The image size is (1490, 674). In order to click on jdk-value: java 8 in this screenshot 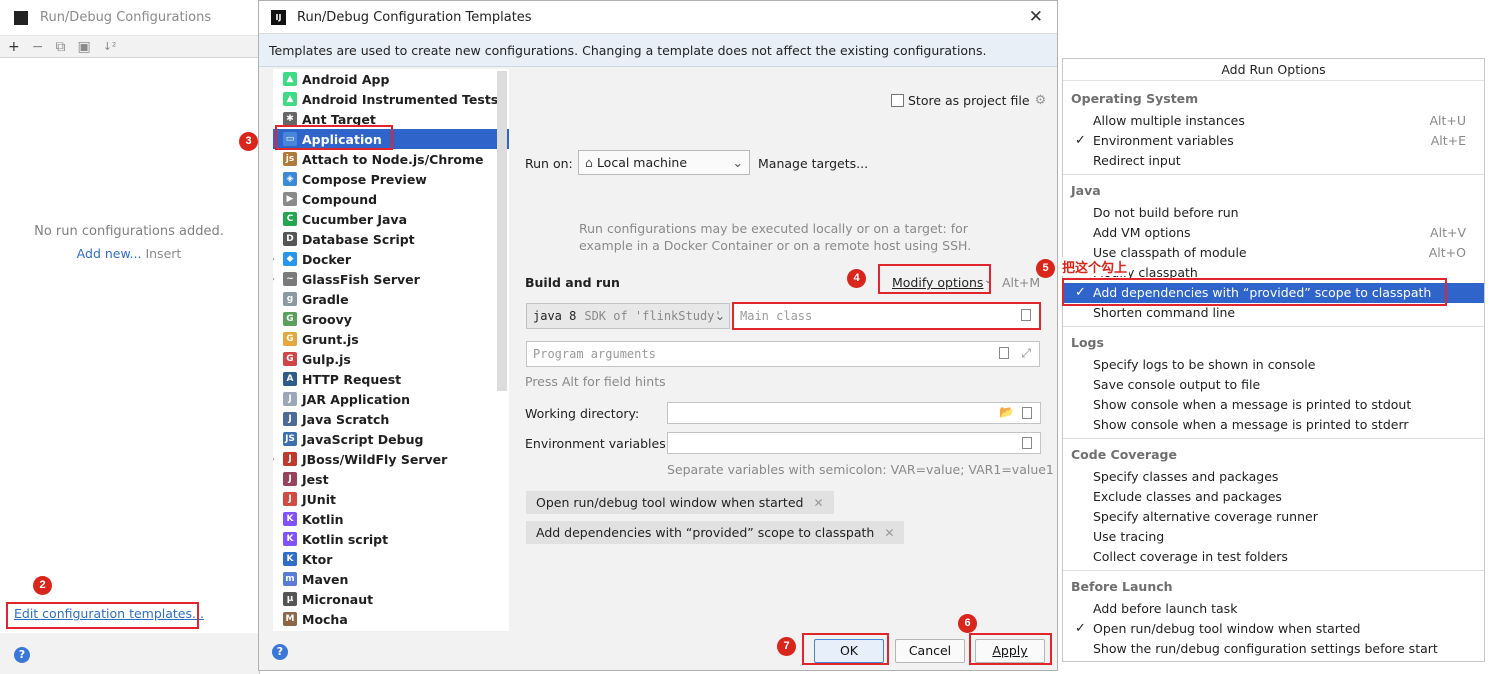, I will do `click(555, 316)`.